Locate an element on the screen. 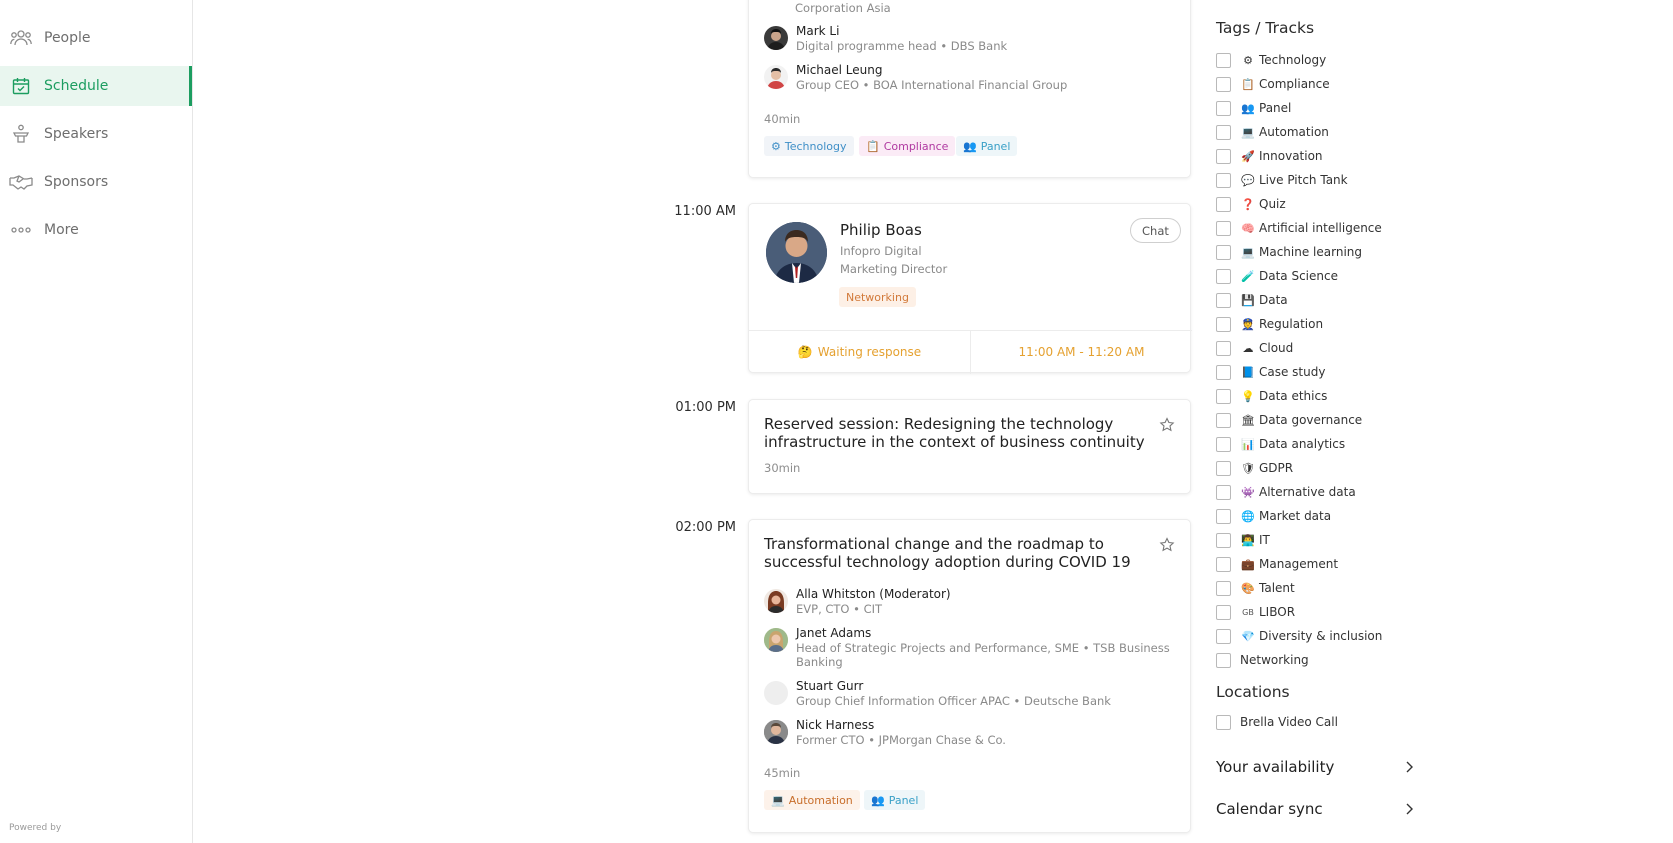 The image size is (1673, 843). filter-tag-case-study: 📘 Case study is located at coordinates (1270, 372).